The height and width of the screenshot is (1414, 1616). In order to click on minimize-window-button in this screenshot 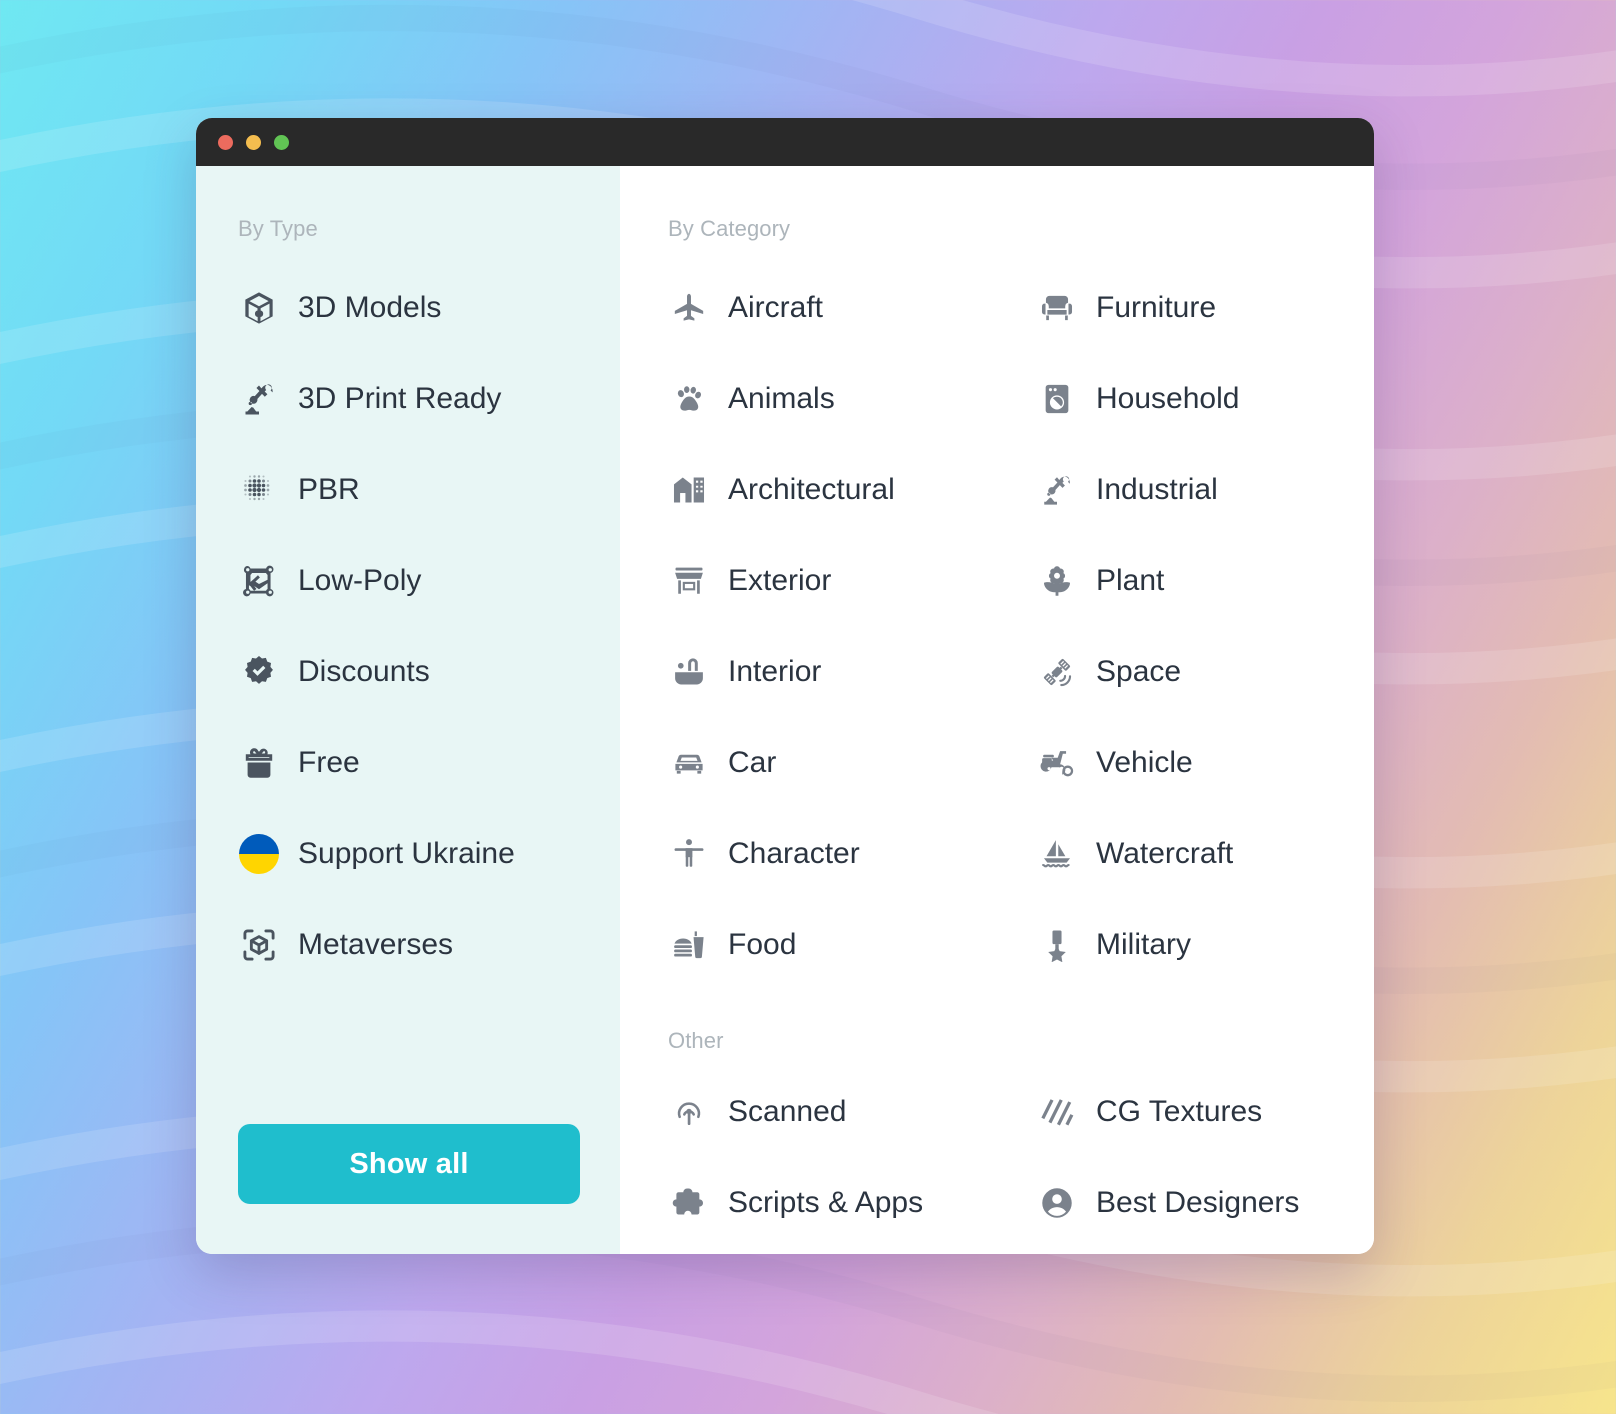, I will do `click(253, 142)`.